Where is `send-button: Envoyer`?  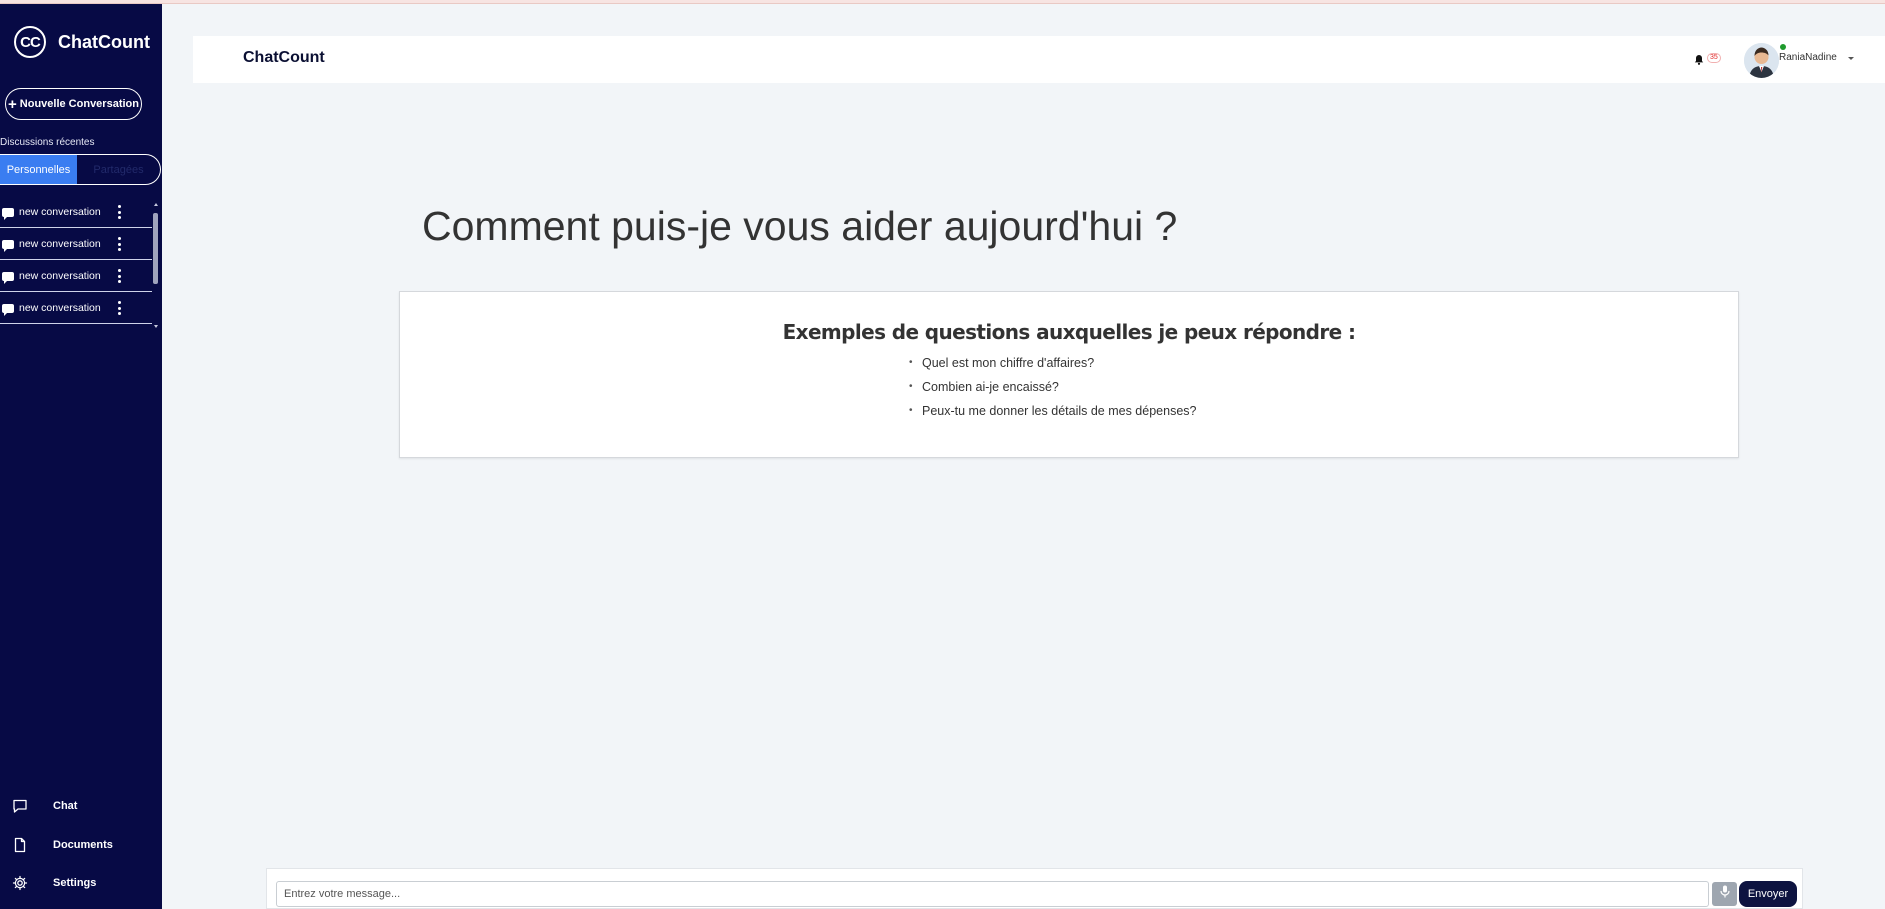
send-button: Envoyer is located at coordinates (1768, 894).